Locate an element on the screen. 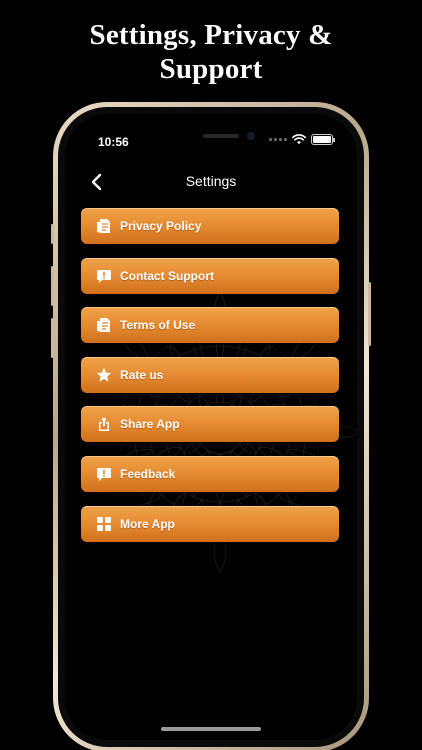  privacy-policy-label: Privacy Policy is located at coordinates (161, 226).